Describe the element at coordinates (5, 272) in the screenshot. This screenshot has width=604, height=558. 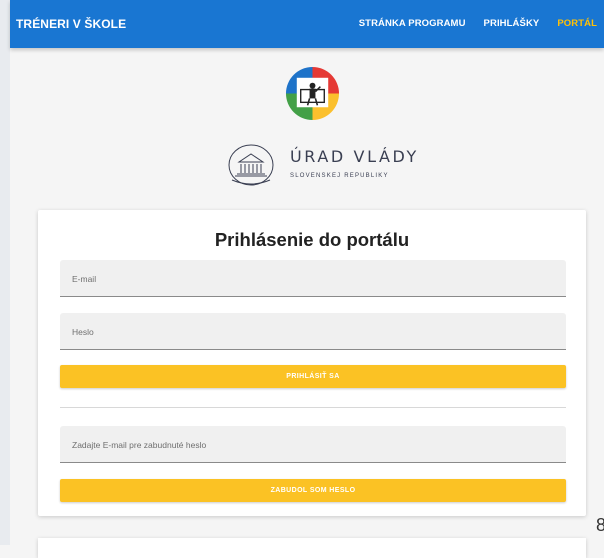
I see `sidebar-strip` at that location.